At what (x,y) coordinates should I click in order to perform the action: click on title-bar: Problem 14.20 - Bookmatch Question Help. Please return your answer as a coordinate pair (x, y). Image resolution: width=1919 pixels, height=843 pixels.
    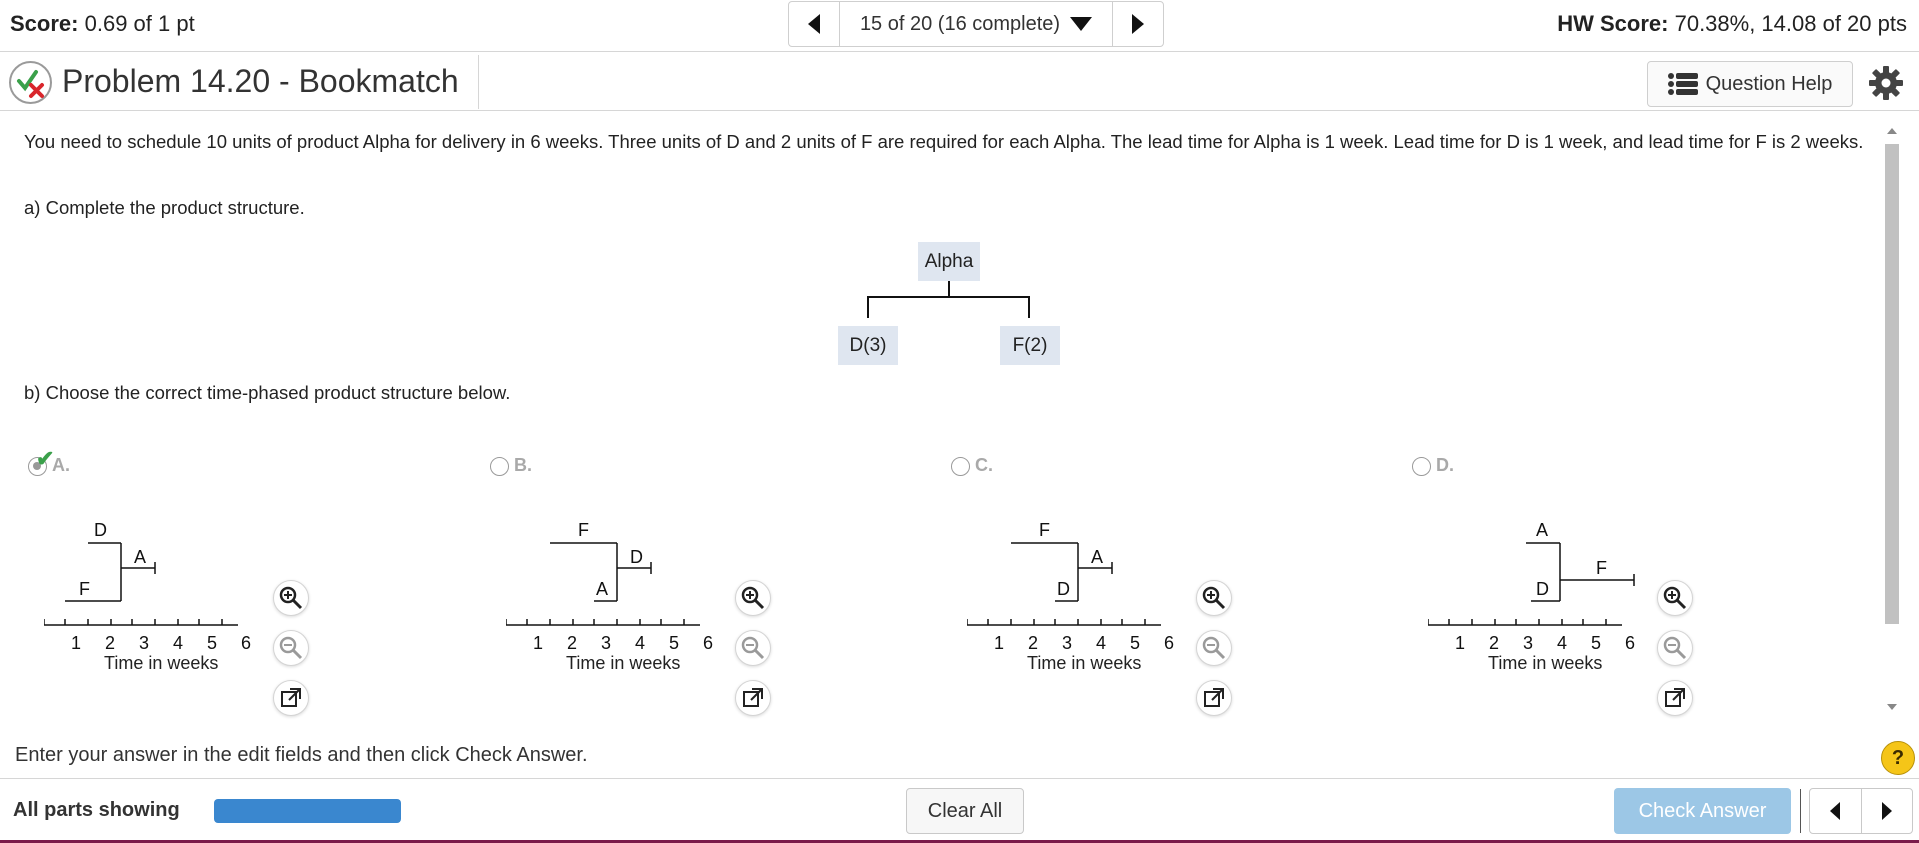
    Looking at the image, I should click on (959, 82).